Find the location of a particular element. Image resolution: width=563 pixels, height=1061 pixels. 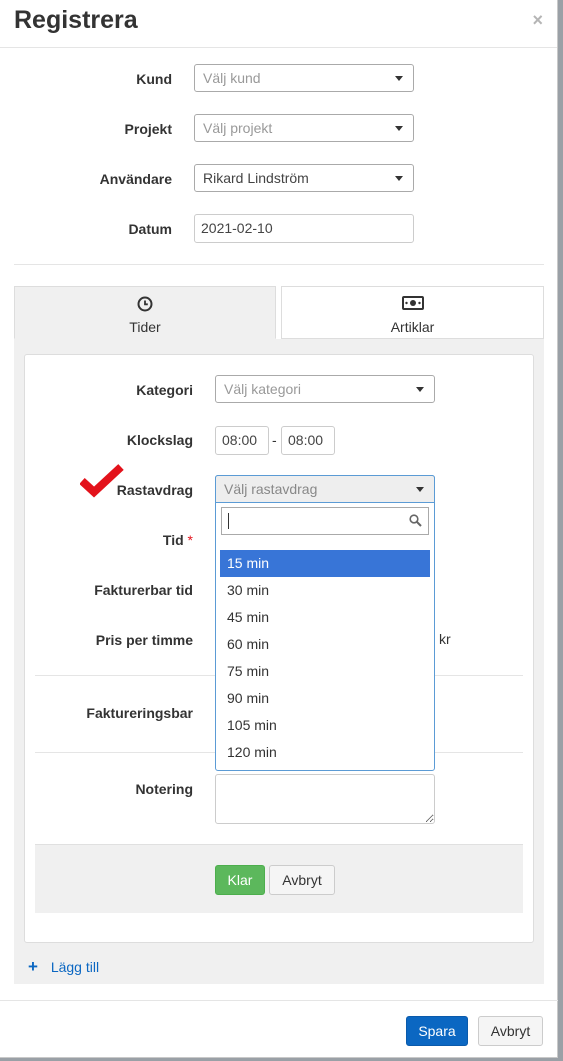

kund-select-value: Välj kund is located at coordinates (232, 78).